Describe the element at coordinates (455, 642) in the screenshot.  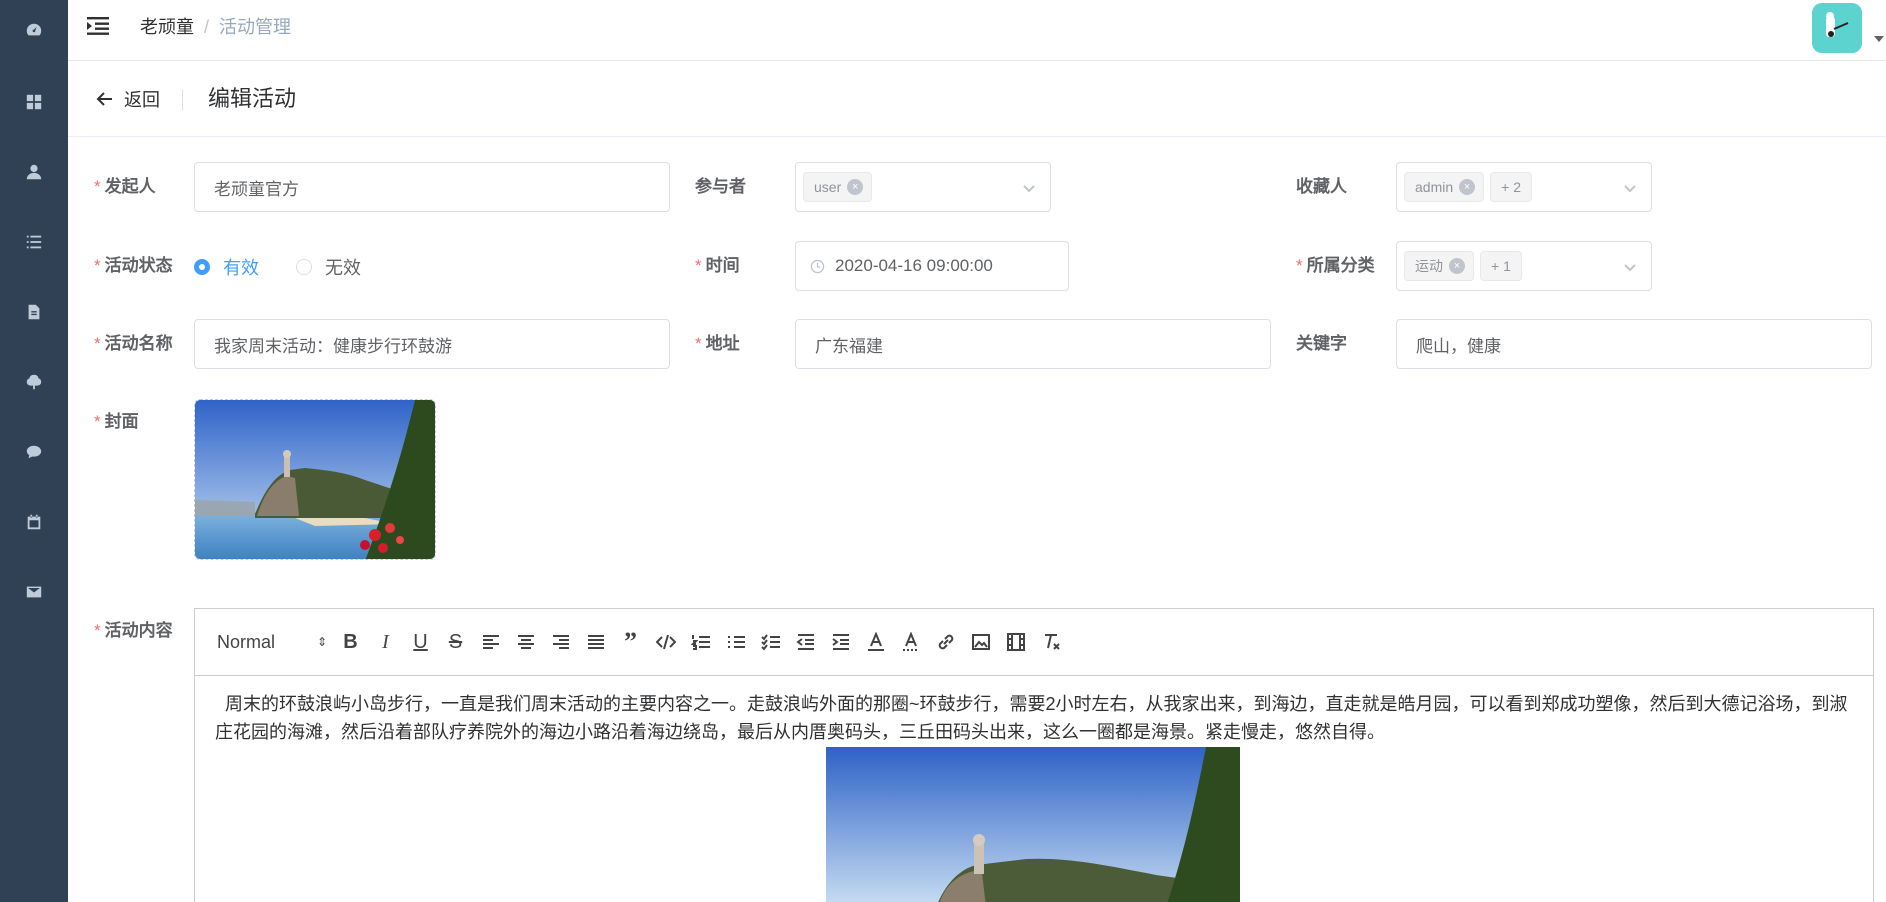
I see `strike-icon: S` at that location.